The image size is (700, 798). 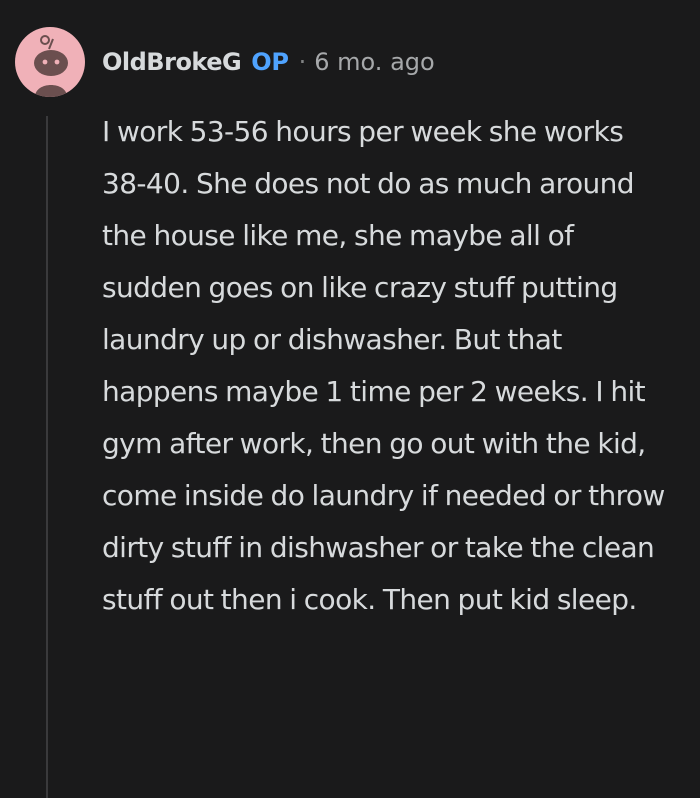 I want to click on user-avatar, so click(x=50, y=62).